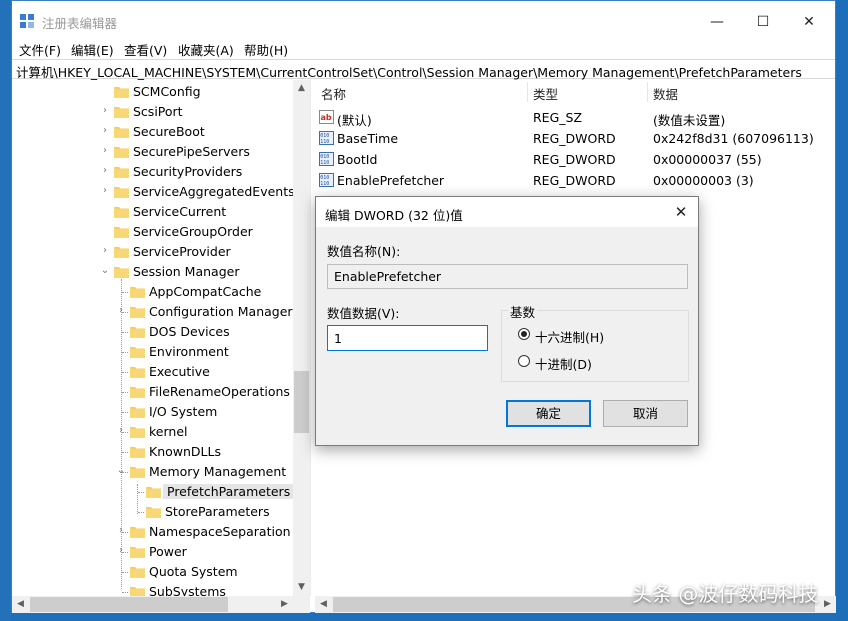  Describe the element at coordinates (193, 231) in the screenshot. I see `tree-item-label: ServiceGroupOrder` at that location.